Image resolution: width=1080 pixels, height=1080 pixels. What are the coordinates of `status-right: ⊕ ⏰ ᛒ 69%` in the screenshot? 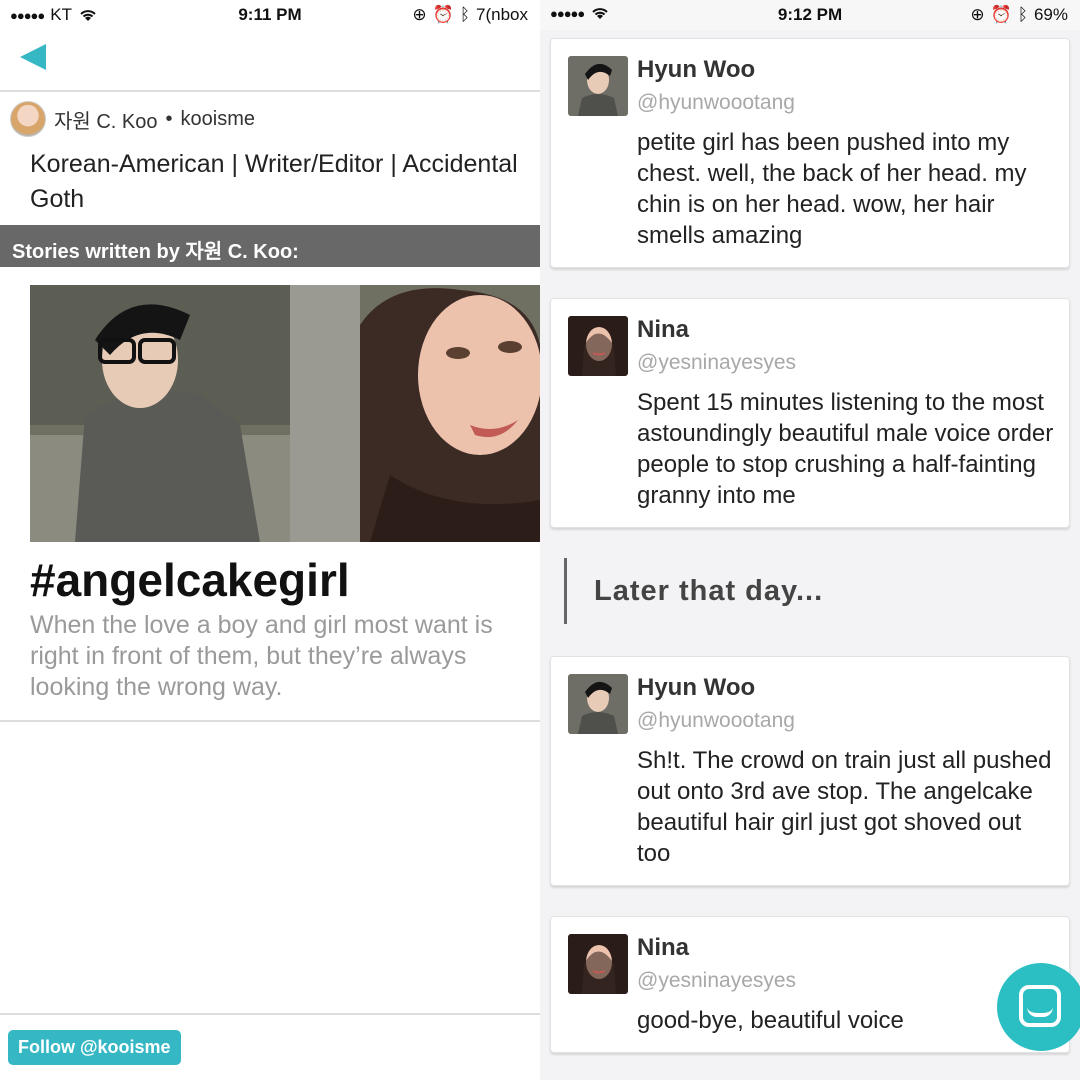 It's located at (1019, 15).